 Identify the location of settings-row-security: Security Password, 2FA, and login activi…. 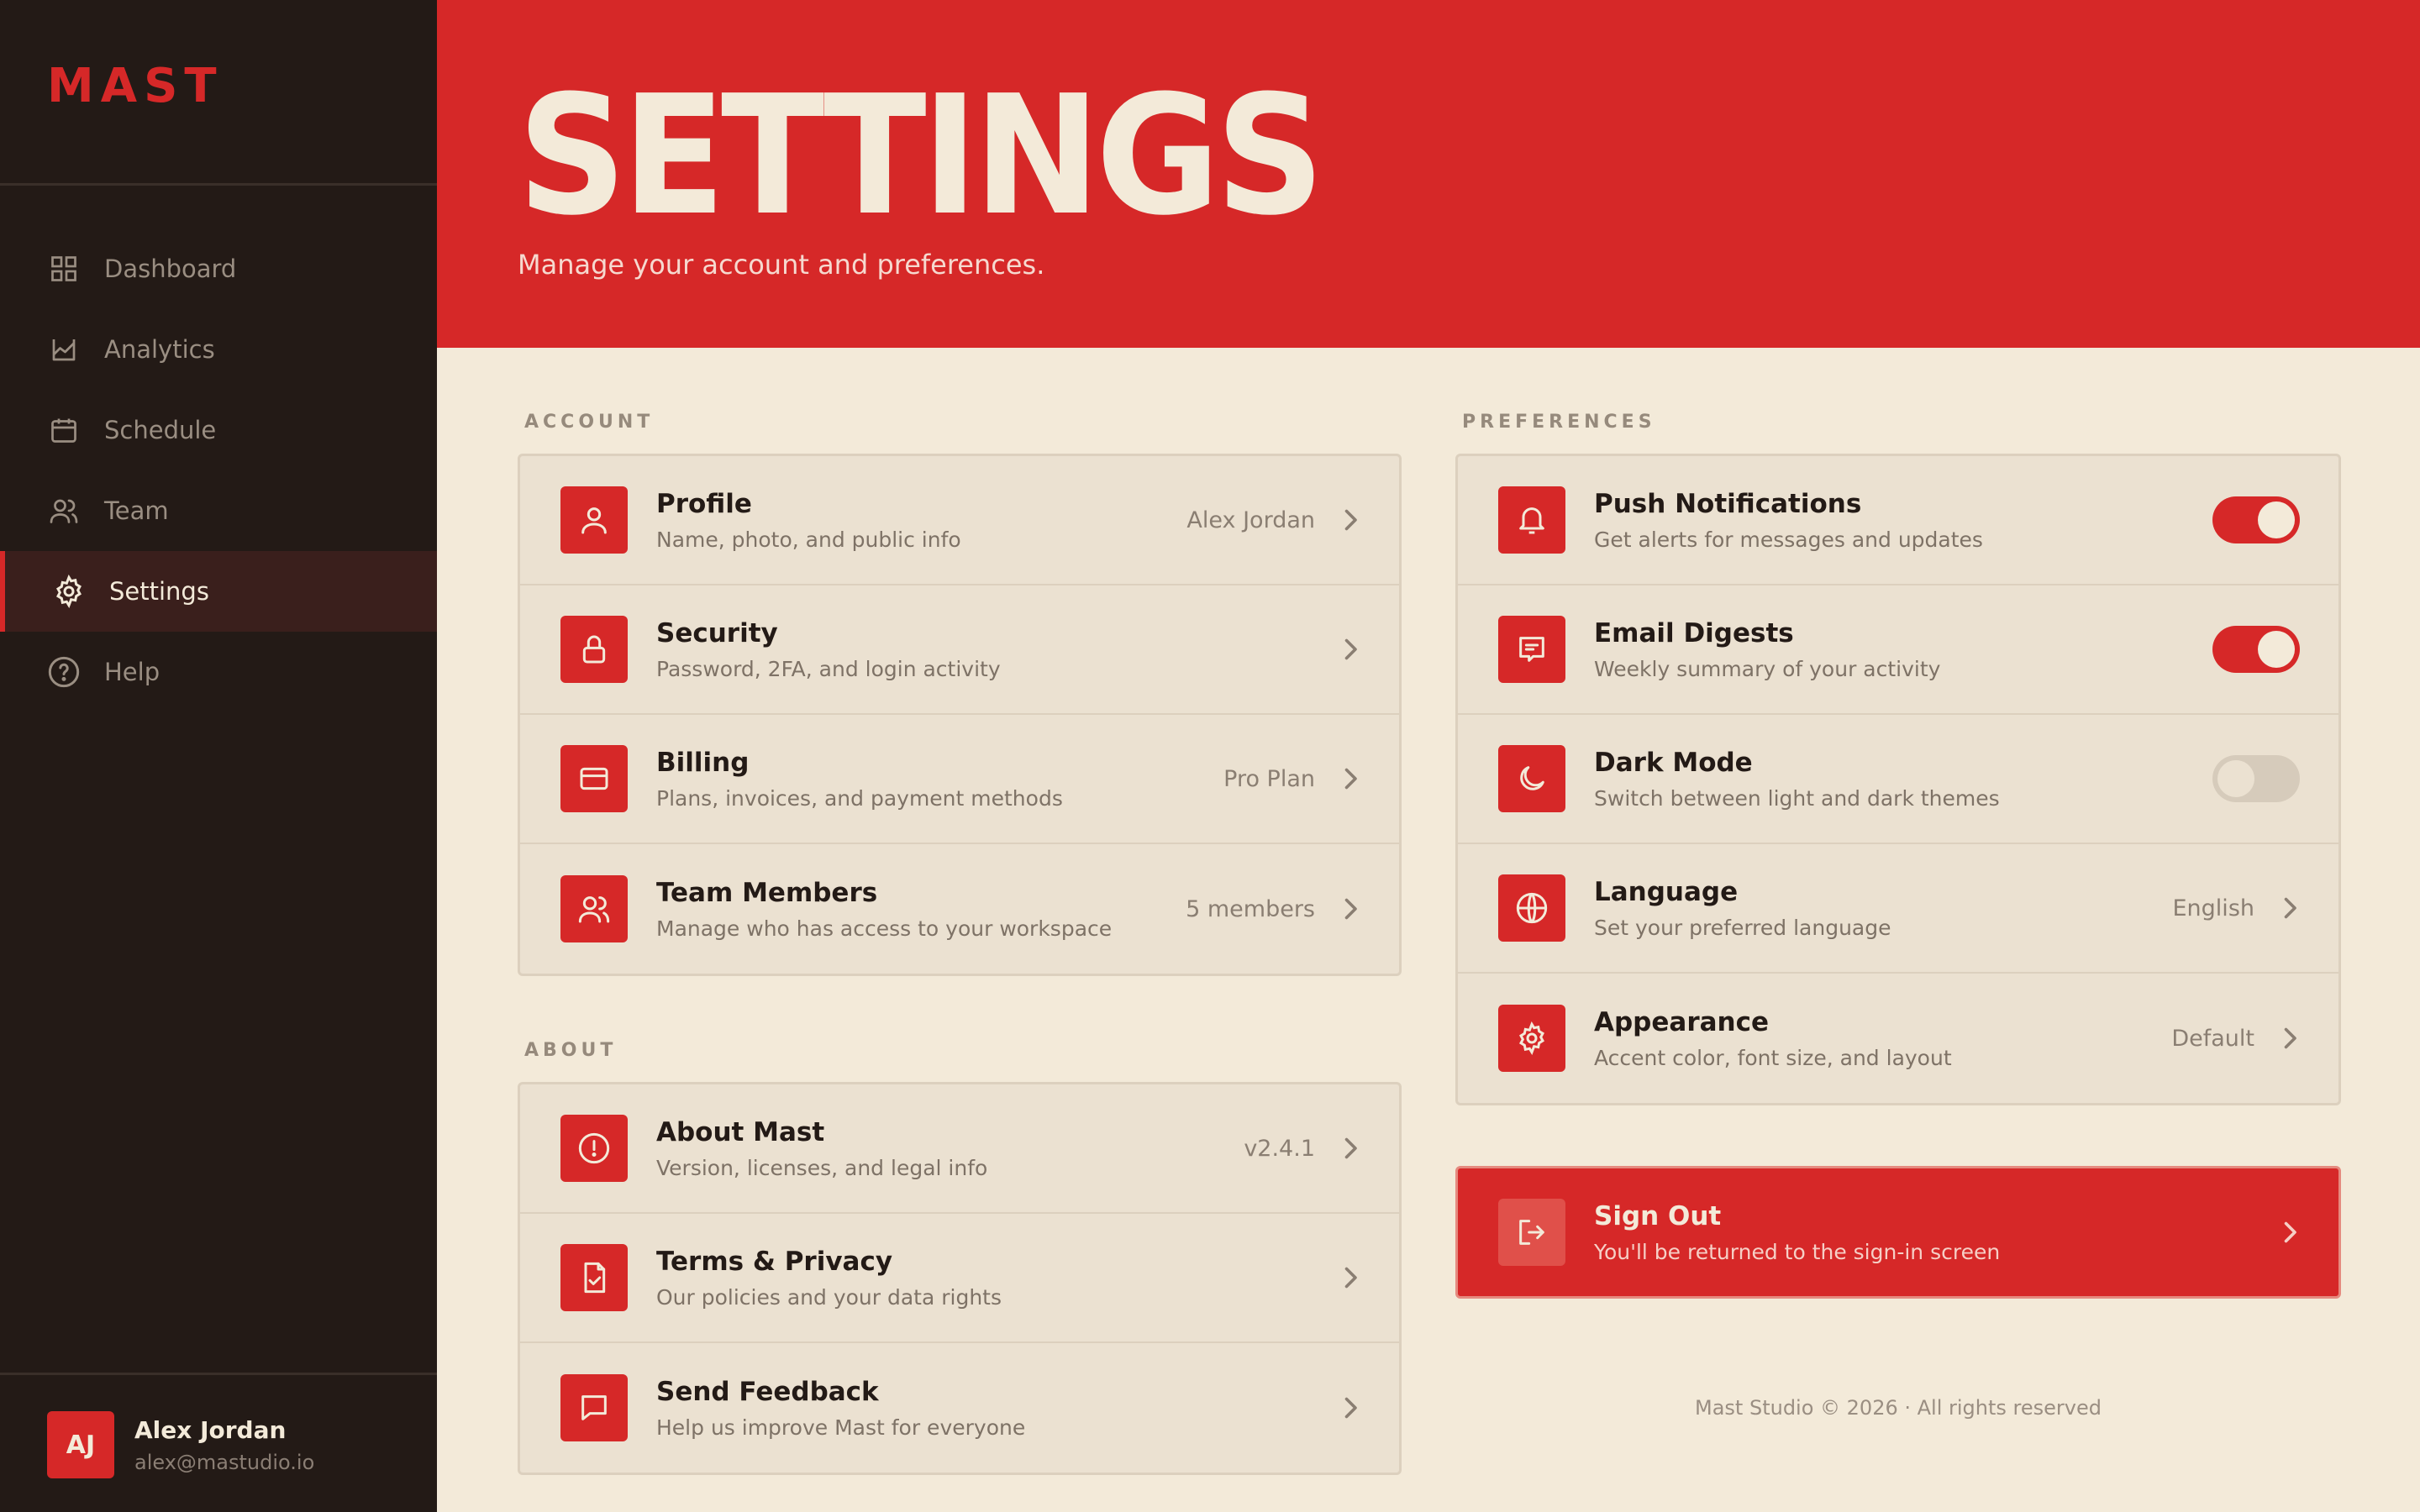
(960, 650).